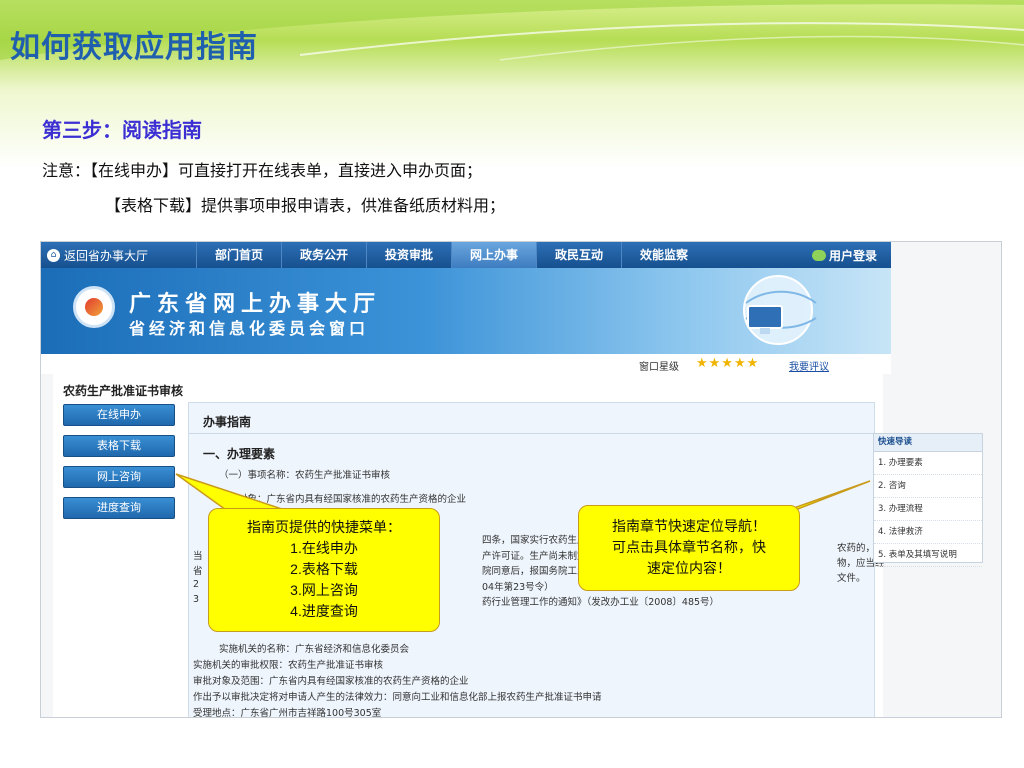 This screenshot has width=1024, height=768. Describe the element at coordinates (305, 205) in the screenshot. I see `note-line-2: 【表格下载】提供事项申报申请表，供准备纸质材料用；` at that location.